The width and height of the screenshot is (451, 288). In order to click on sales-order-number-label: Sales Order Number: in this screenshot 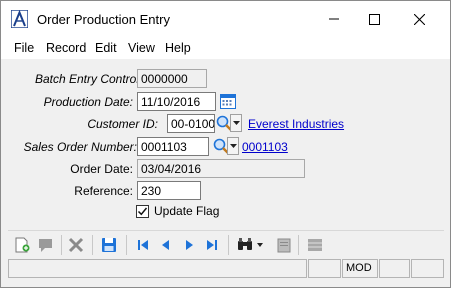, I will do `click(80, 147)`.